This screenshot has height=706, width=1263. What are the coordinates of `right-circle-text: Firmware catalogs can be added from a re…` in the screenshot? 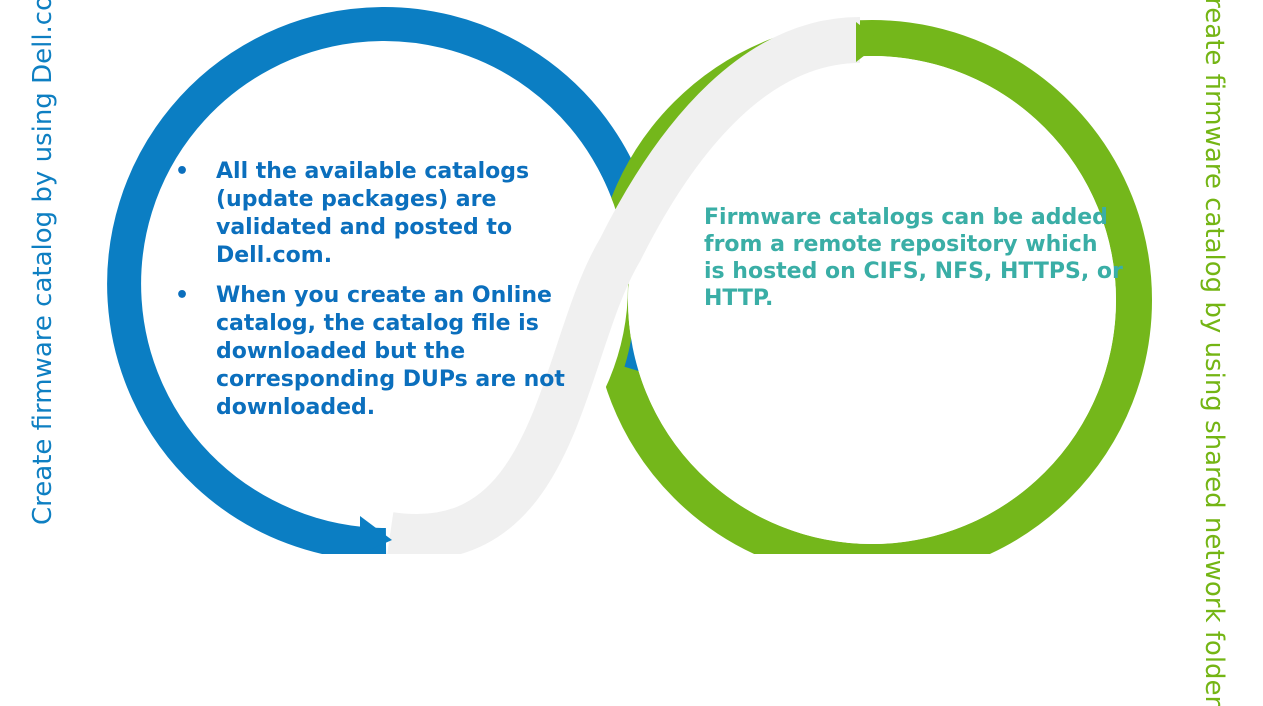 It's located at (913, 258).